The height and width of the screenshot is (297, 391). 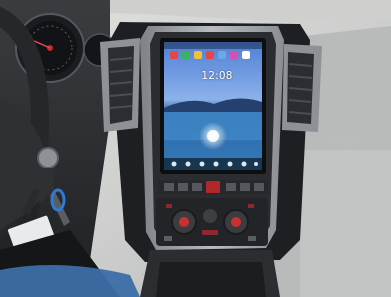 What do you see at coordinates (347, 142) in the screenshot?
I see `brand-badge: opc` at bounding box center [347, 142].